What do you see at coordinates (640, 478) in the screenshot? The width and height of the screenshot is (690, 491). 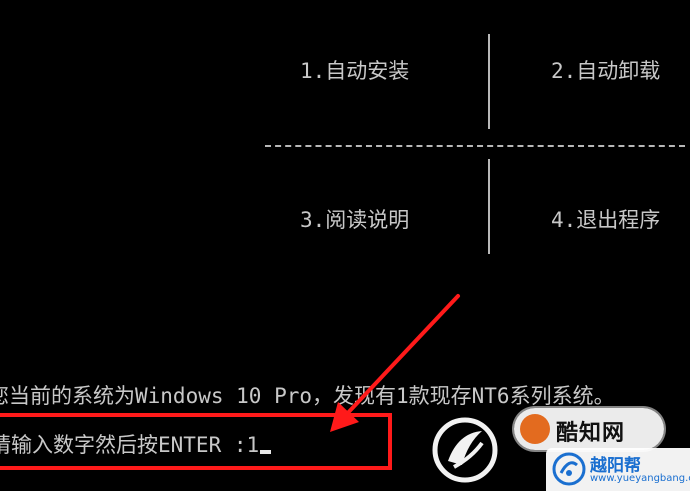 I see `site-url: www.yueyangbang.com` at bounding box center [640, 478].